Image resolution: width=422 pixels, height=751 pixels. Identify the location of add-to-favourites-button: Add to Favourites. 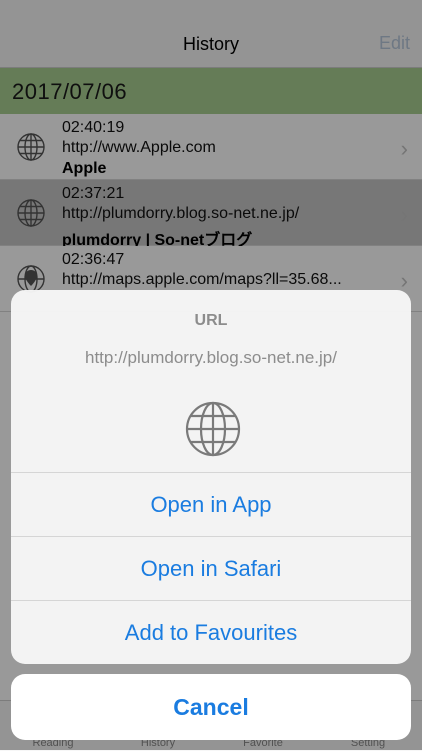
(211, 632).